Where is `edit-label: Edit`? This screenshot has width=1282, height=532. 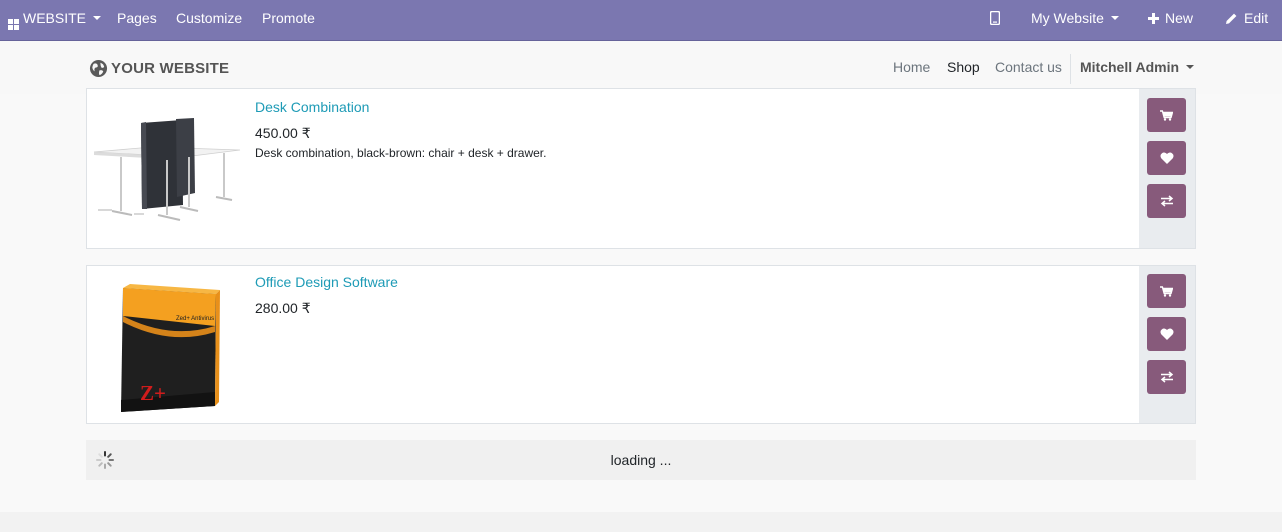 edit-label: Edit is located at coordinates (1256, 18).